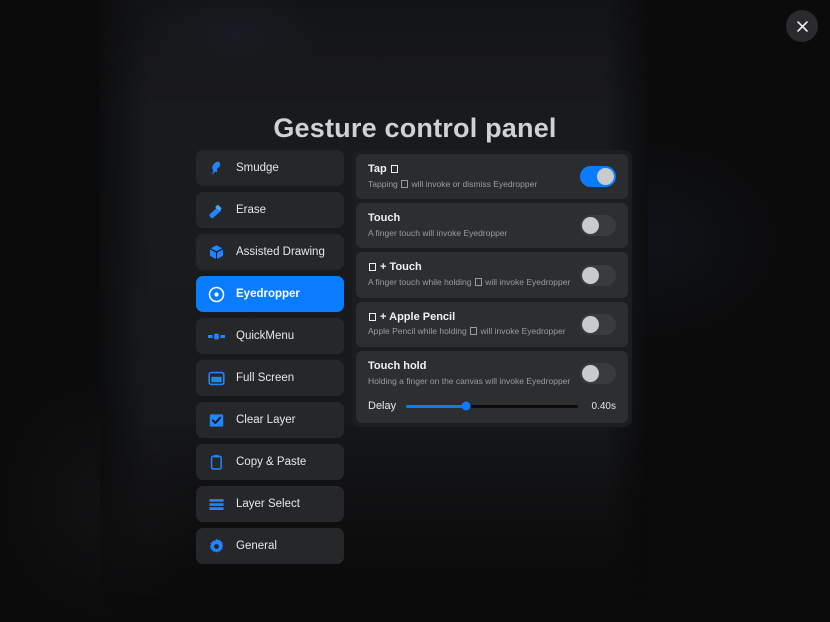 The image size is (830, 622). Describe the element at coordinates (216, 420) in the screenshot. I see `checkbox-icon` at that location.